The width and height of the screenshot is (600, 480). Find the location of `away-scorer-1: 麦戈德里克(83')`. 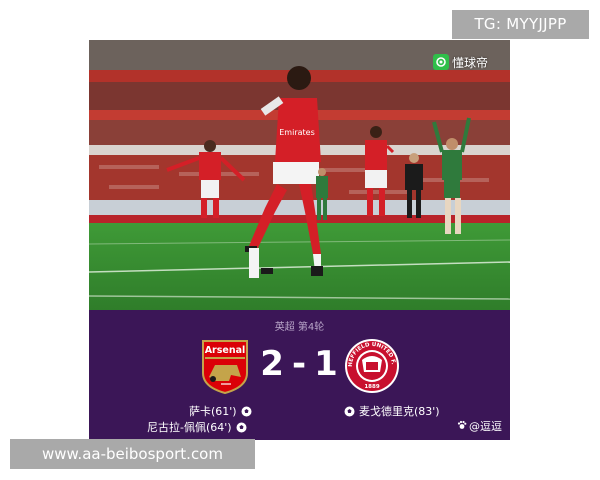

away-scorer-1: 麦戈德里克(83') is located at coordinates (392, 411).